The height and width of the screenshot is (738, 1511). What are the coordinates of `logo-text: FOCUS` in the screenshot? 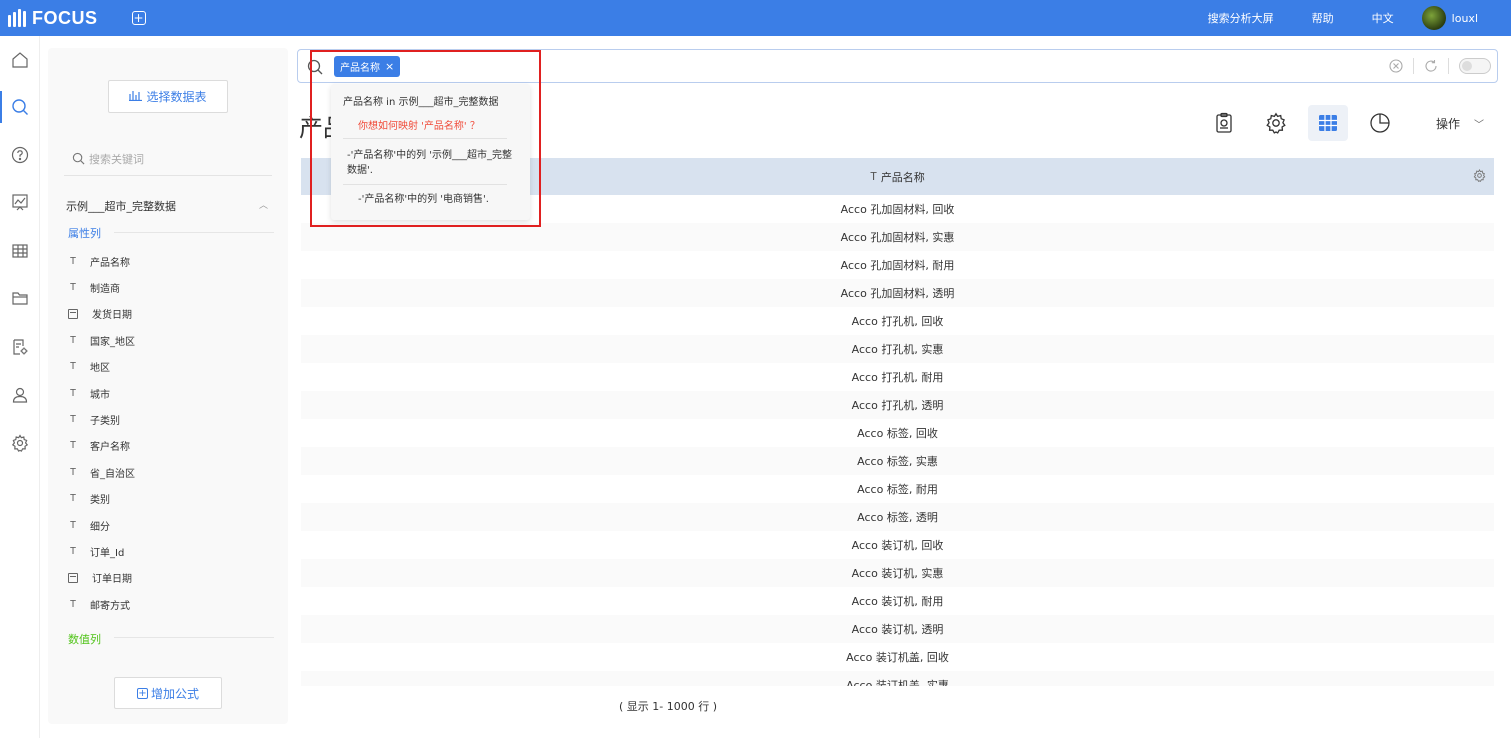 It's located at (65, 17).